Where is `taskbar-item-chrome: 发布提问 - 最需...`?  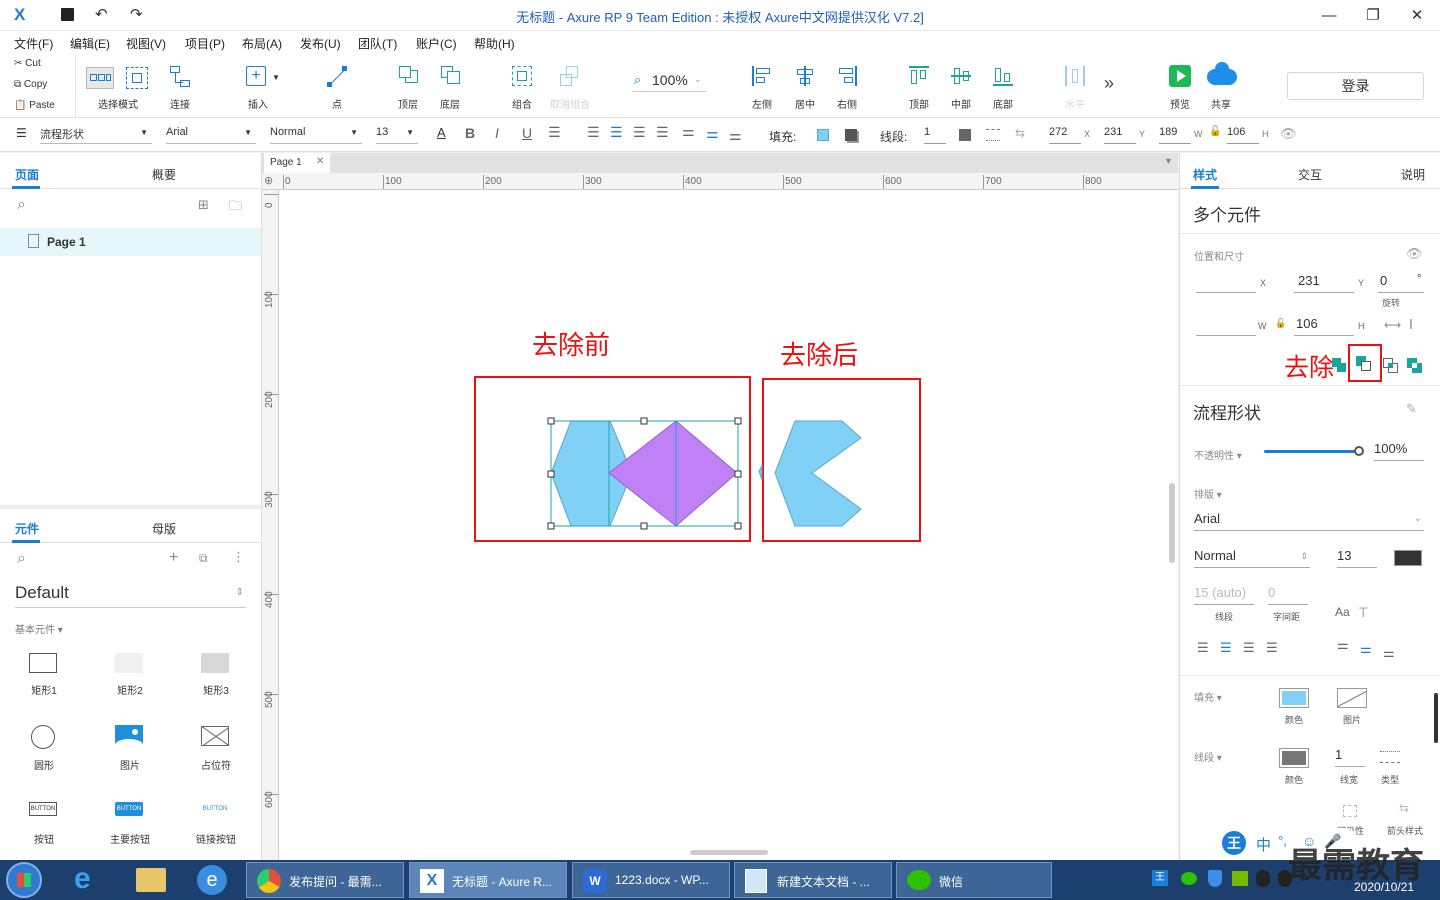 taskbar-item-chrome: 发布提问 - 最需... is located at coordinates (325, 880).